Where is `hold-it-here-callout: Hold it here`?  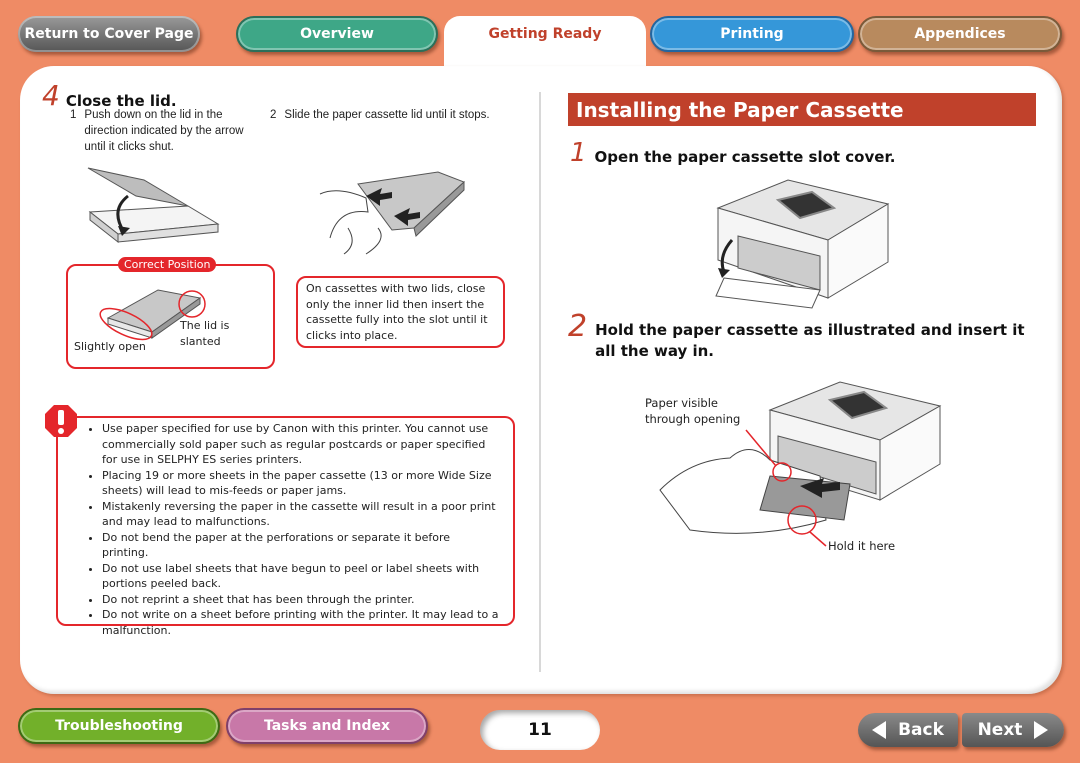 hold-it-here-callout: Hold it here is located at coordinates (862, 546).